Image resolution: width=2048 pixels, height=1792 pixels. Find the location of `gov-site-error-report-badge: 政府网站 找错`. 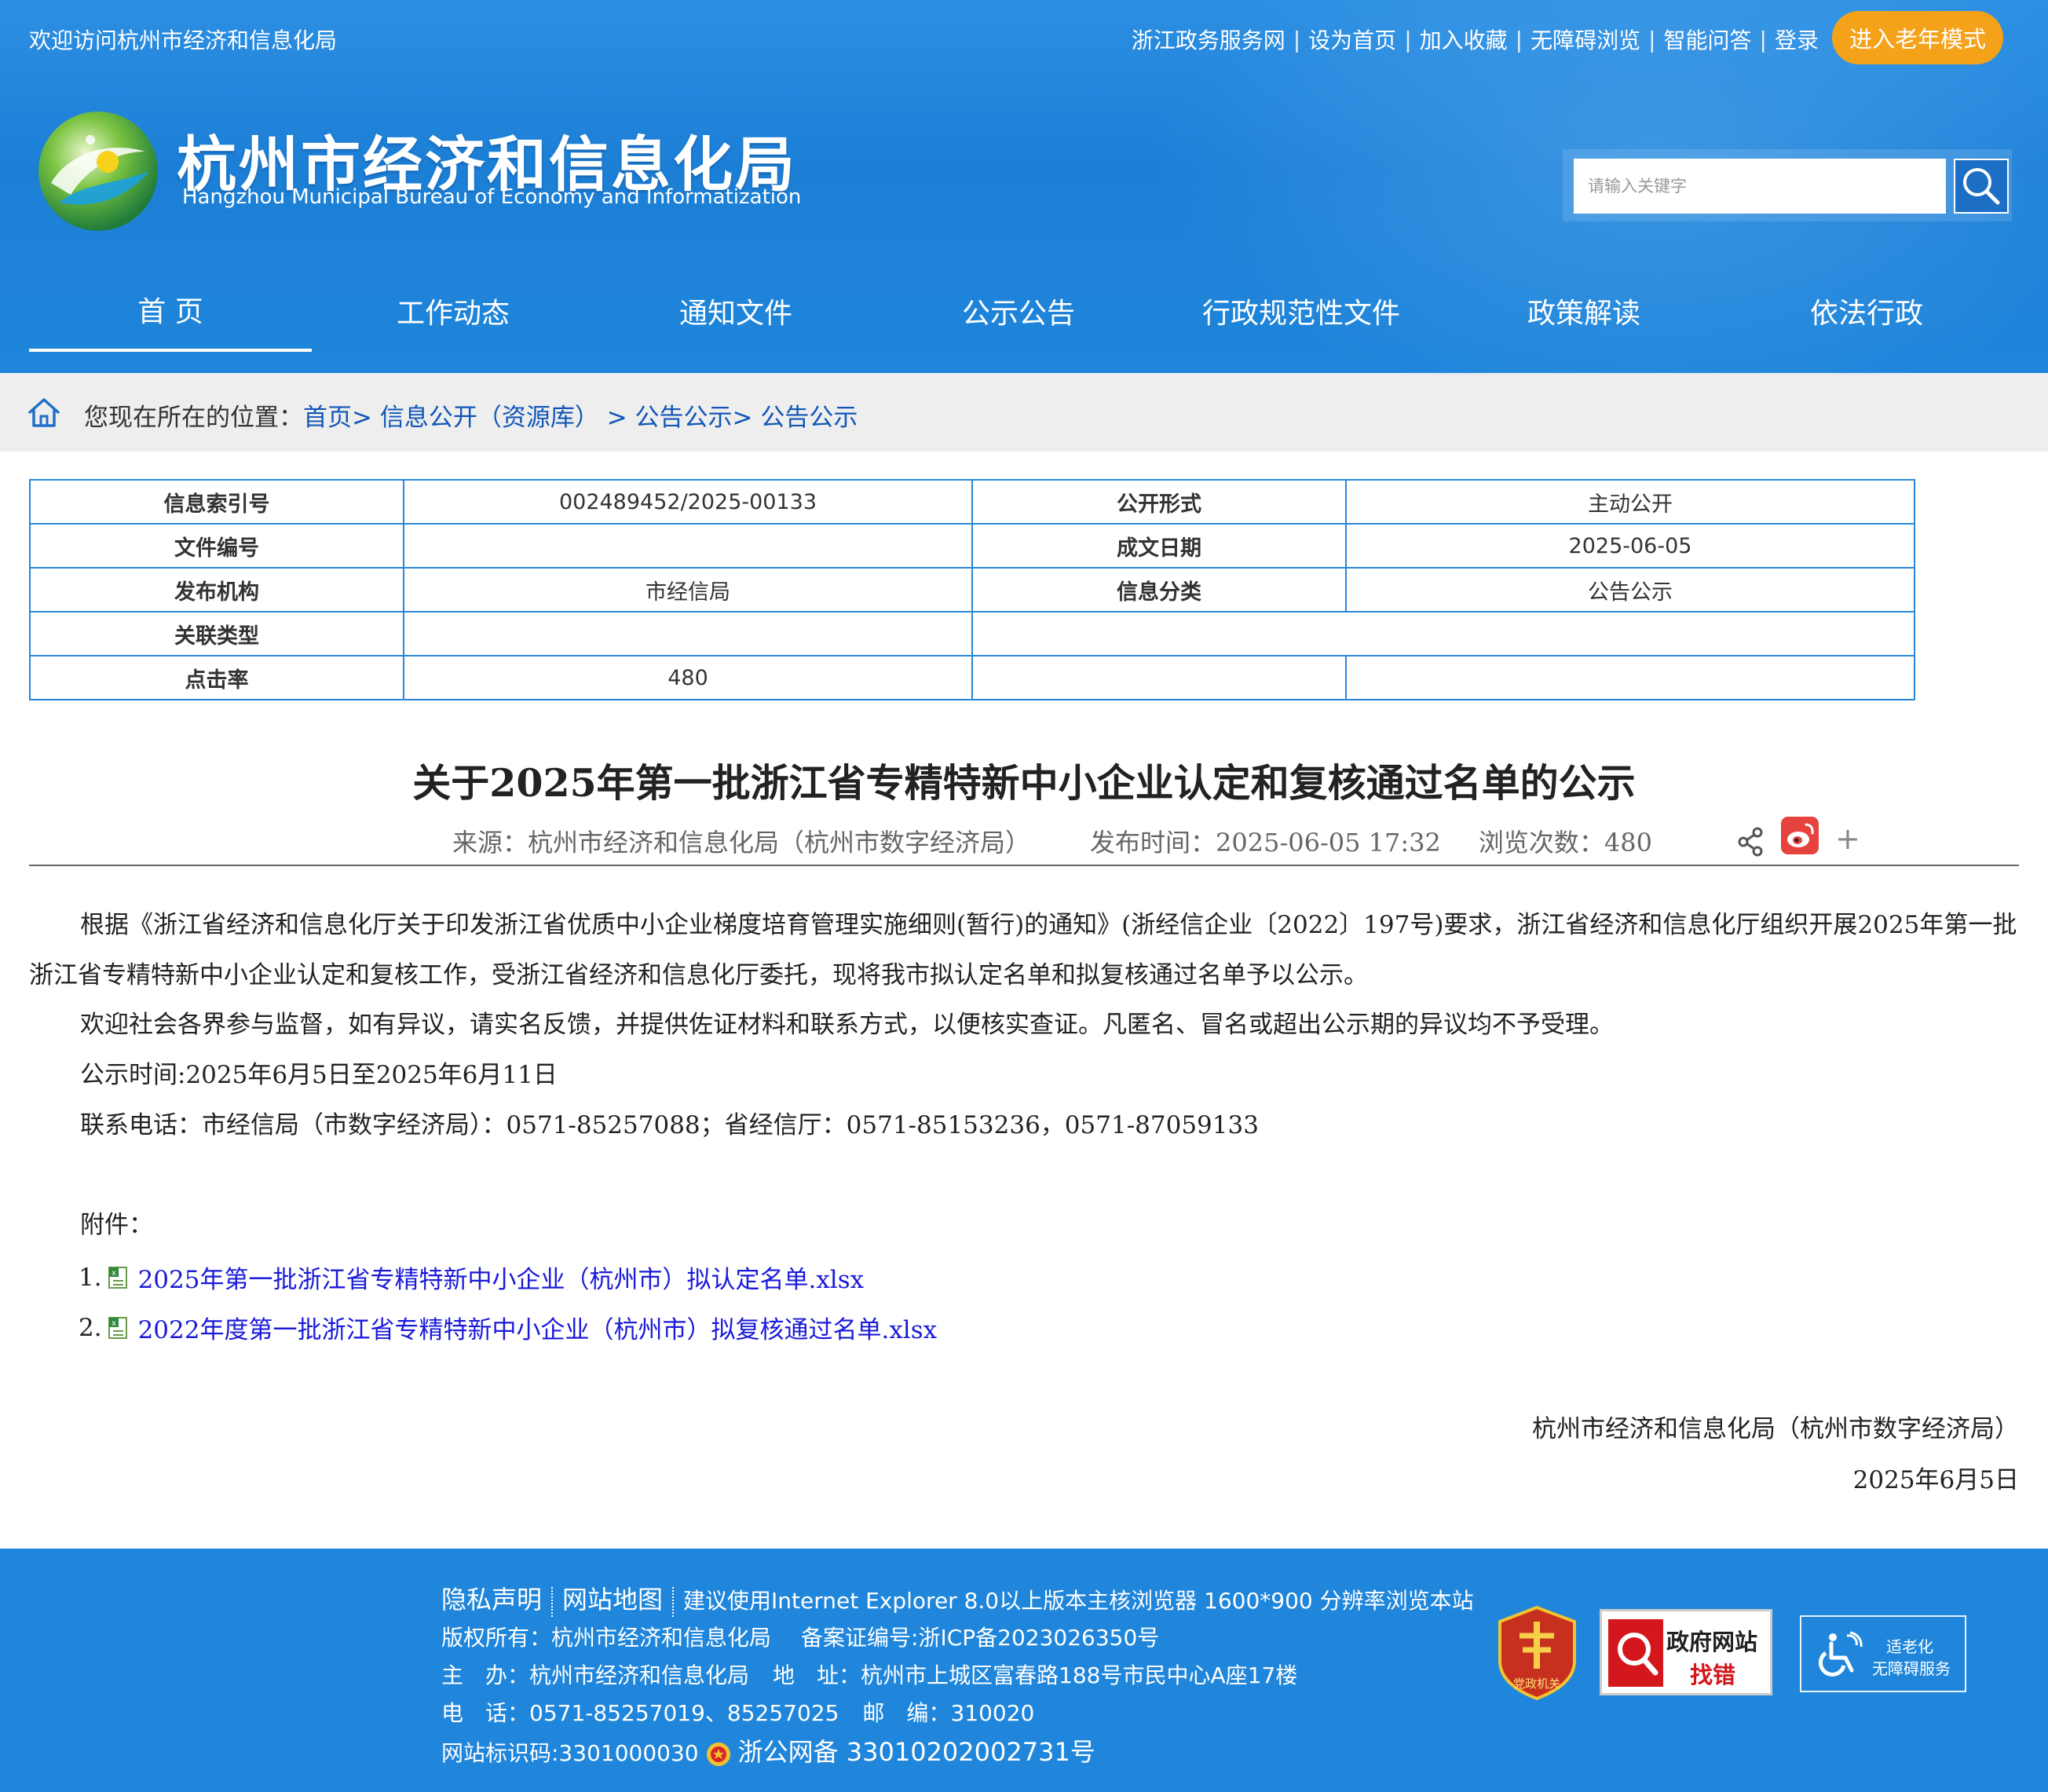

gov-site-error-report-badge: 政府网站 找错 is located at coordinates (1686, 1652).